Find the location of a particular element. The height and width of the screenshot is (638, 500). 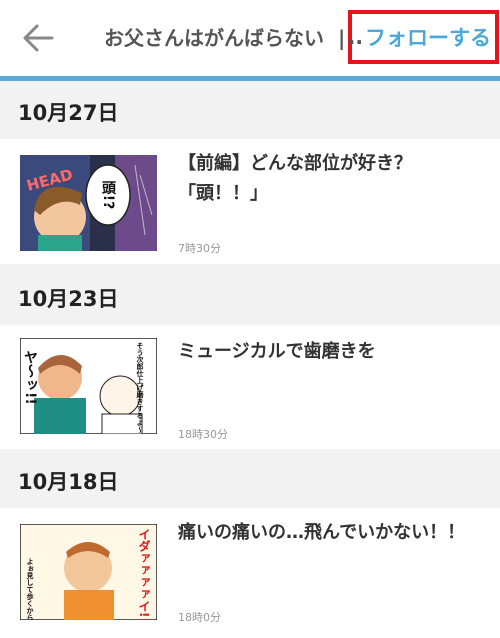

post-title-line2: 「頭！！」 is located at coordinates (223, 193).